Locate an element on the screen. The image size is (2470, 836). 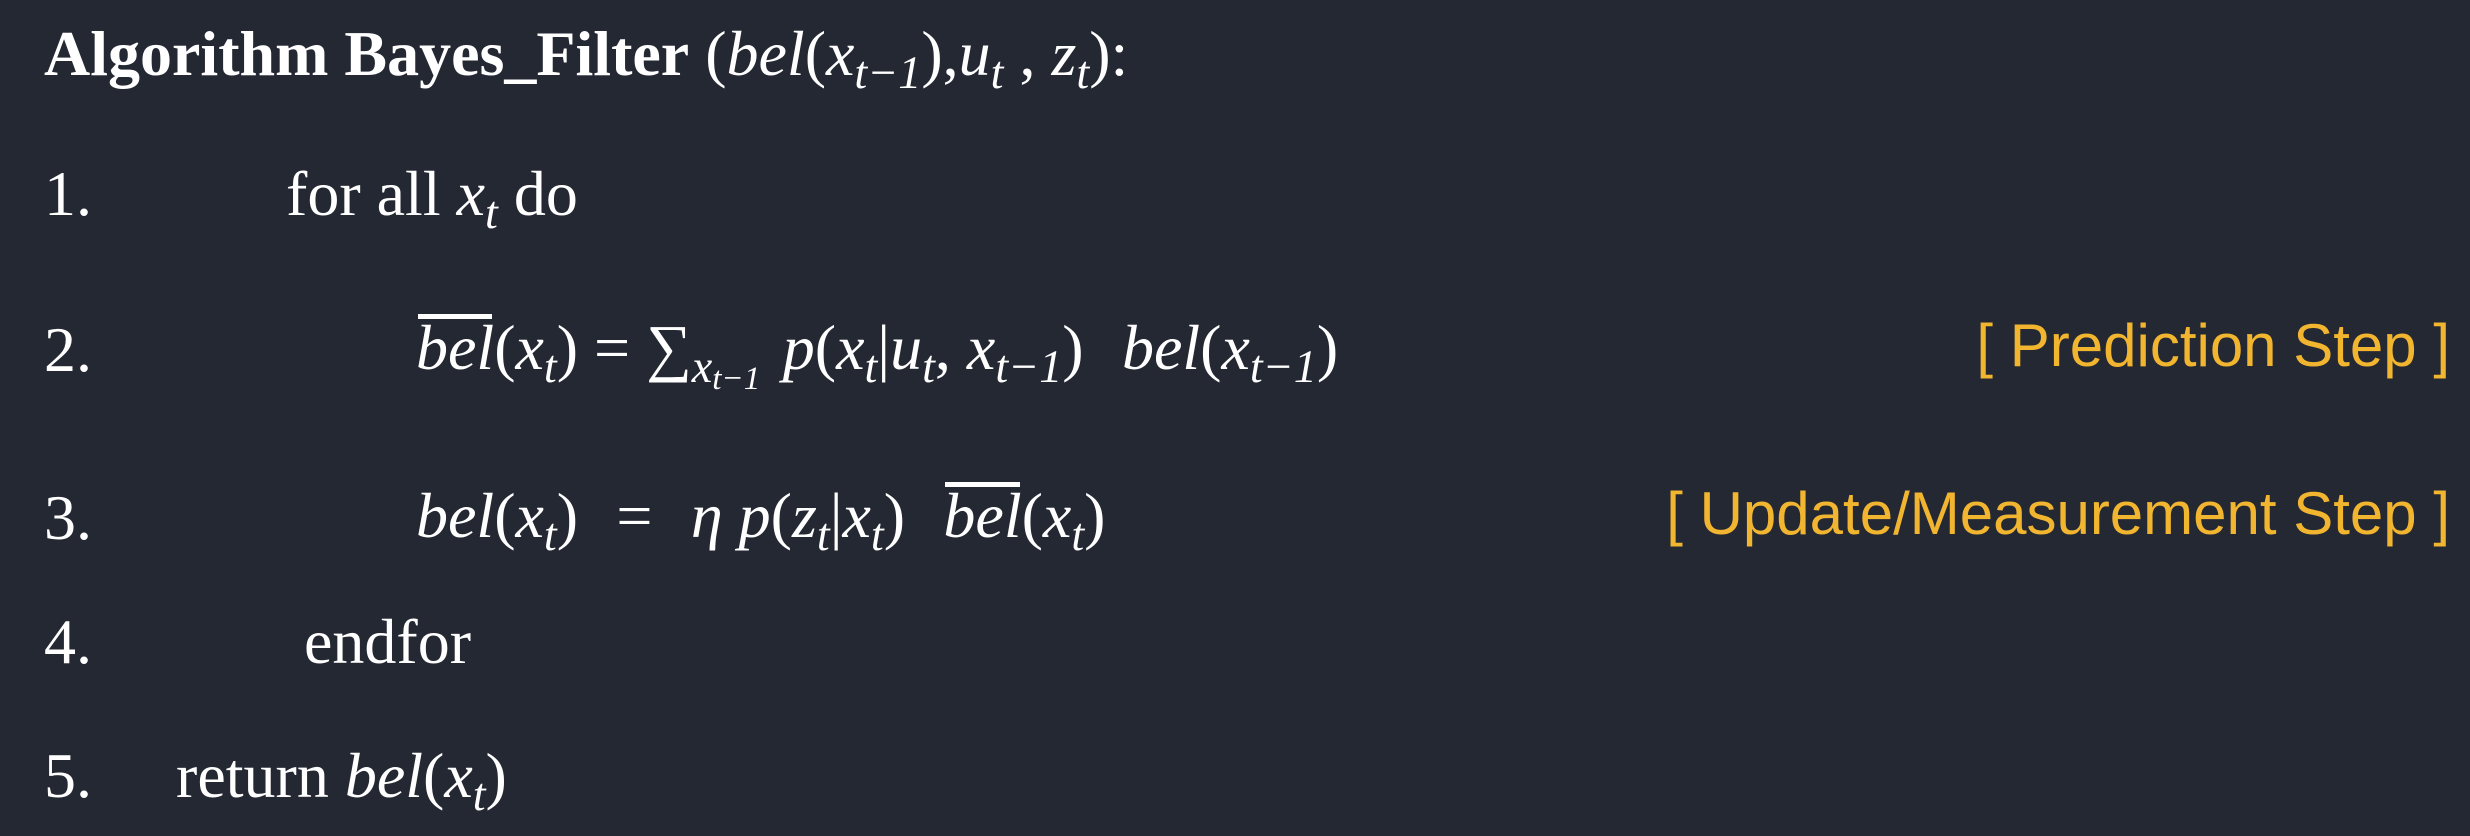
line-number: 5. is located at coordinates (68, 775).